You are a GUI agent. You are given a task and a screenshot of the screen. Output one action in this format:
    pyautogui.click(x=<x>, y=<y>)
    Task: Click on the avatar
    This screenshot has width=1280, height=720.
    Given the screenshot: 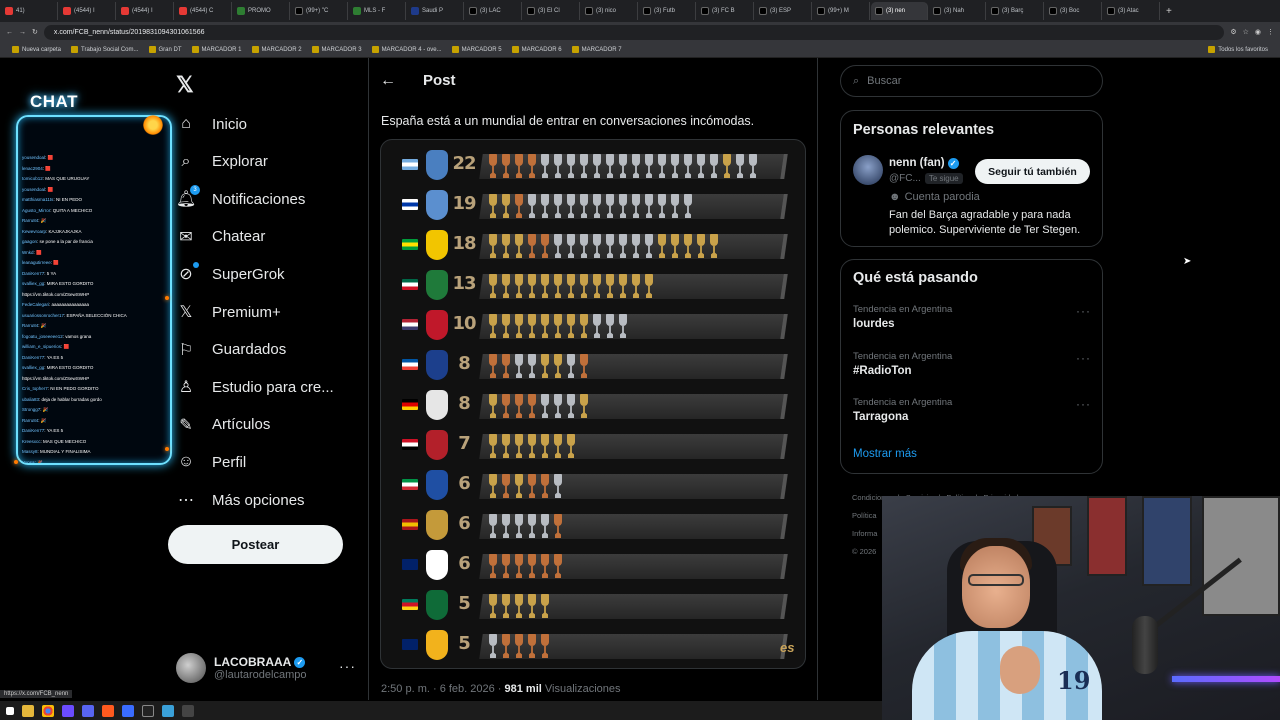 What is the action you would take?
    pyautogui.click(x=868, y=170)
    